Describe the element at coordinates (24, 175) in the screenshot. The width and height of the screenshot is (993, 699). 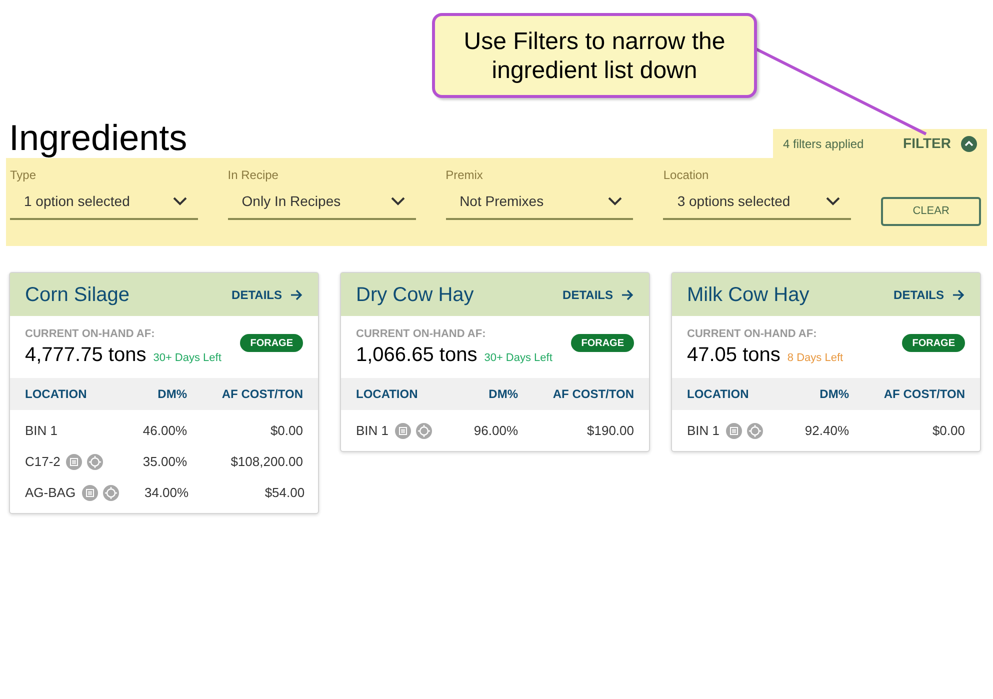
I see `dropdown-label: Type` at that location.